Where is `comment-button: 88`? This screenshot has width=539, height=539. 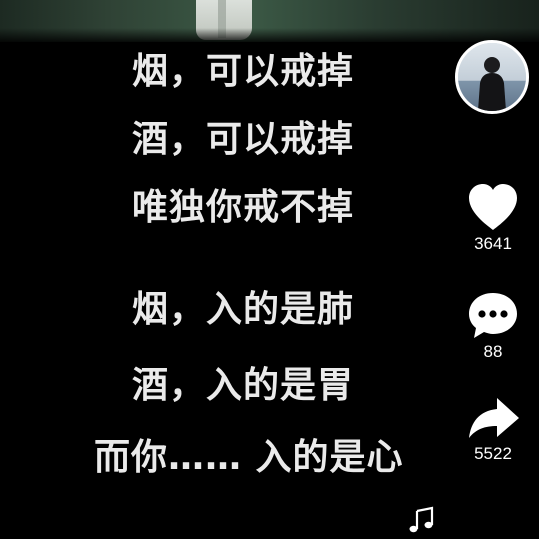 comment-button: 88 is located at coordinates (493, 325).